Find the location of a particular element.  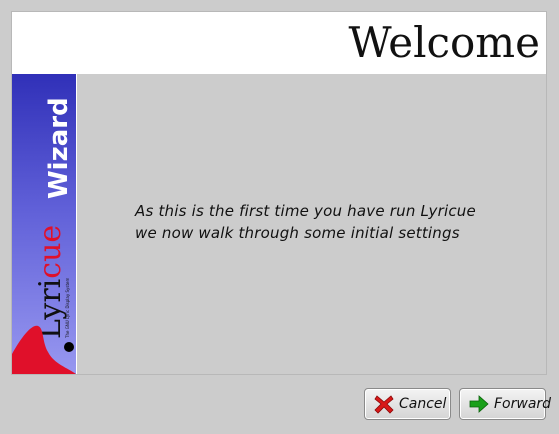

cancel-button: Cancel is located at coordinates (407, 404).